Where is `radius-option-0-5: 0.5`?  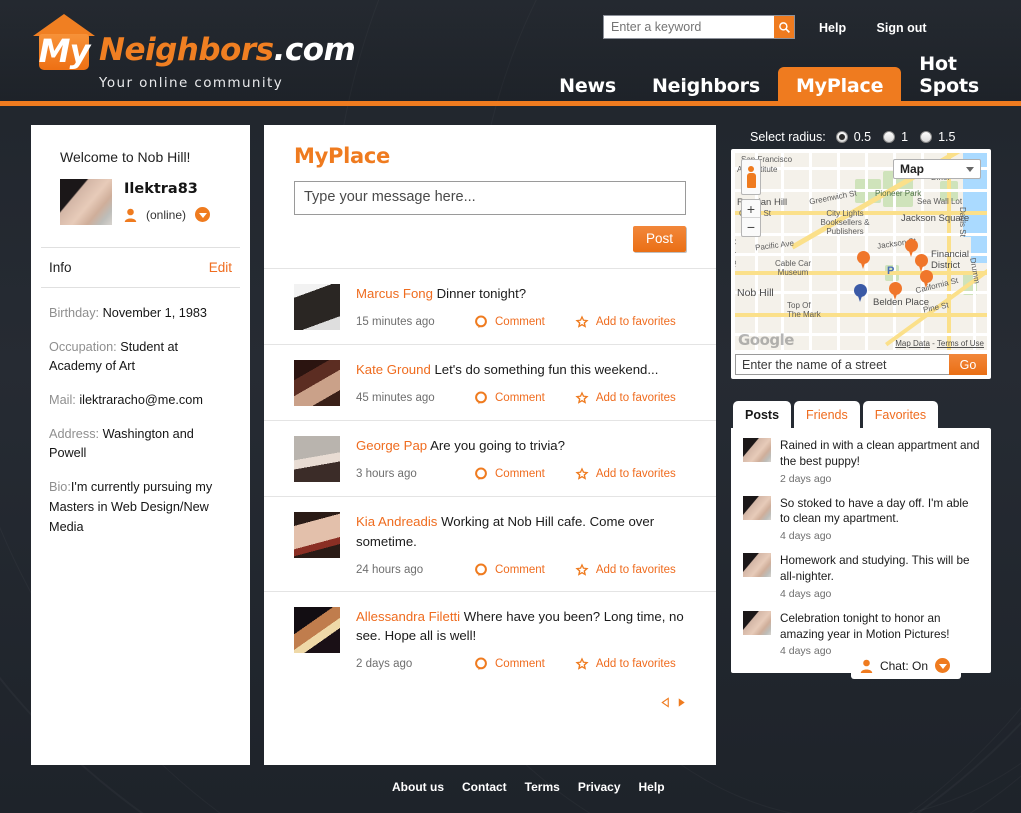
radius-option-0-5: 0.5 is located at coordinates (853, 137).